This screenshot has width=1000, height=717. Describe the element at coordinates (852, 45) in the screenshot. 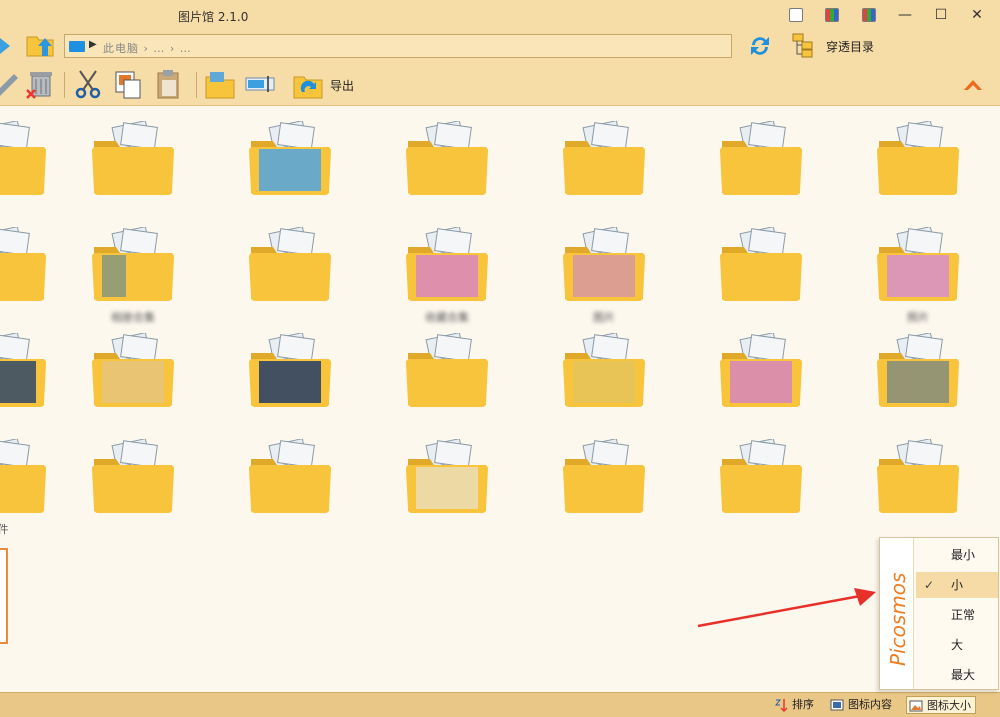

I see `drill-directory-button: 穿透目录` at that location.